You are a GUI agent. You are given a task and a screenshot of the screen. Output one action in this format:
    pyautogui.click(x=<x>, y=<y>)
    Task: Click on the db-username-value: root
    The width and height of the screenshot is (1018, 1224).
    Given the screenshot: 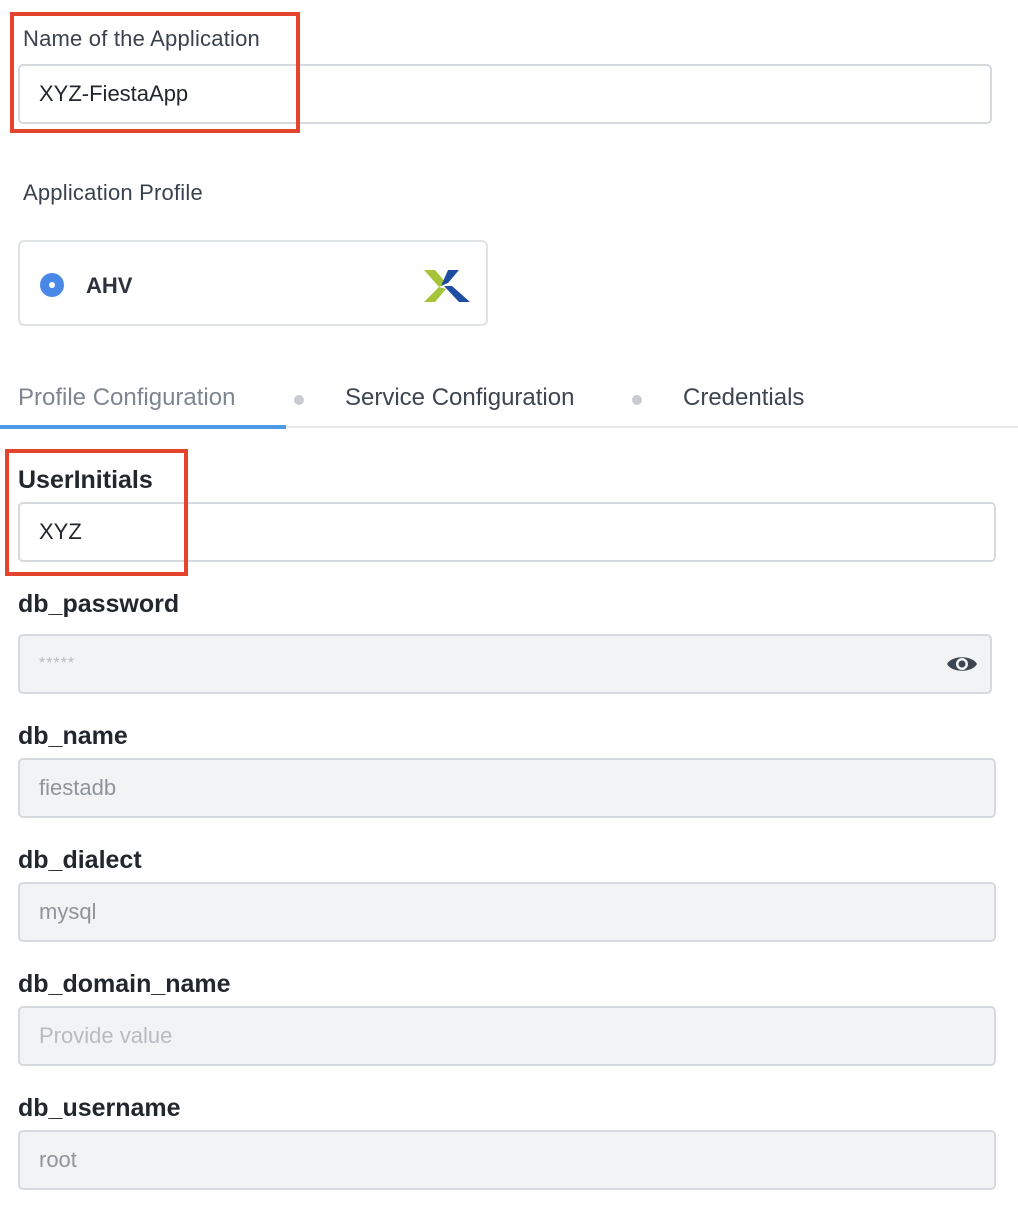 What is the action you would take?
    pyautogui.click(x=58, y=1159)
    